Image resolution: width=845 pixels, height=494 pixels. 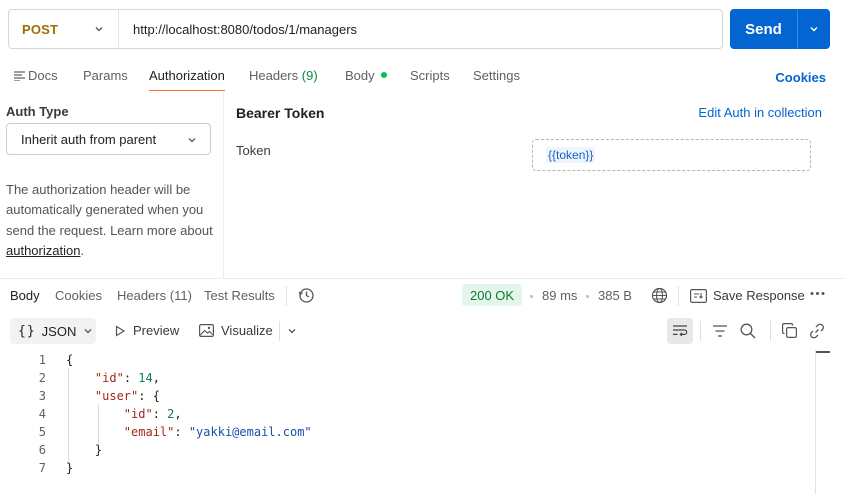 I want to click on response-size: 385 B, so click(x=615, y=295).